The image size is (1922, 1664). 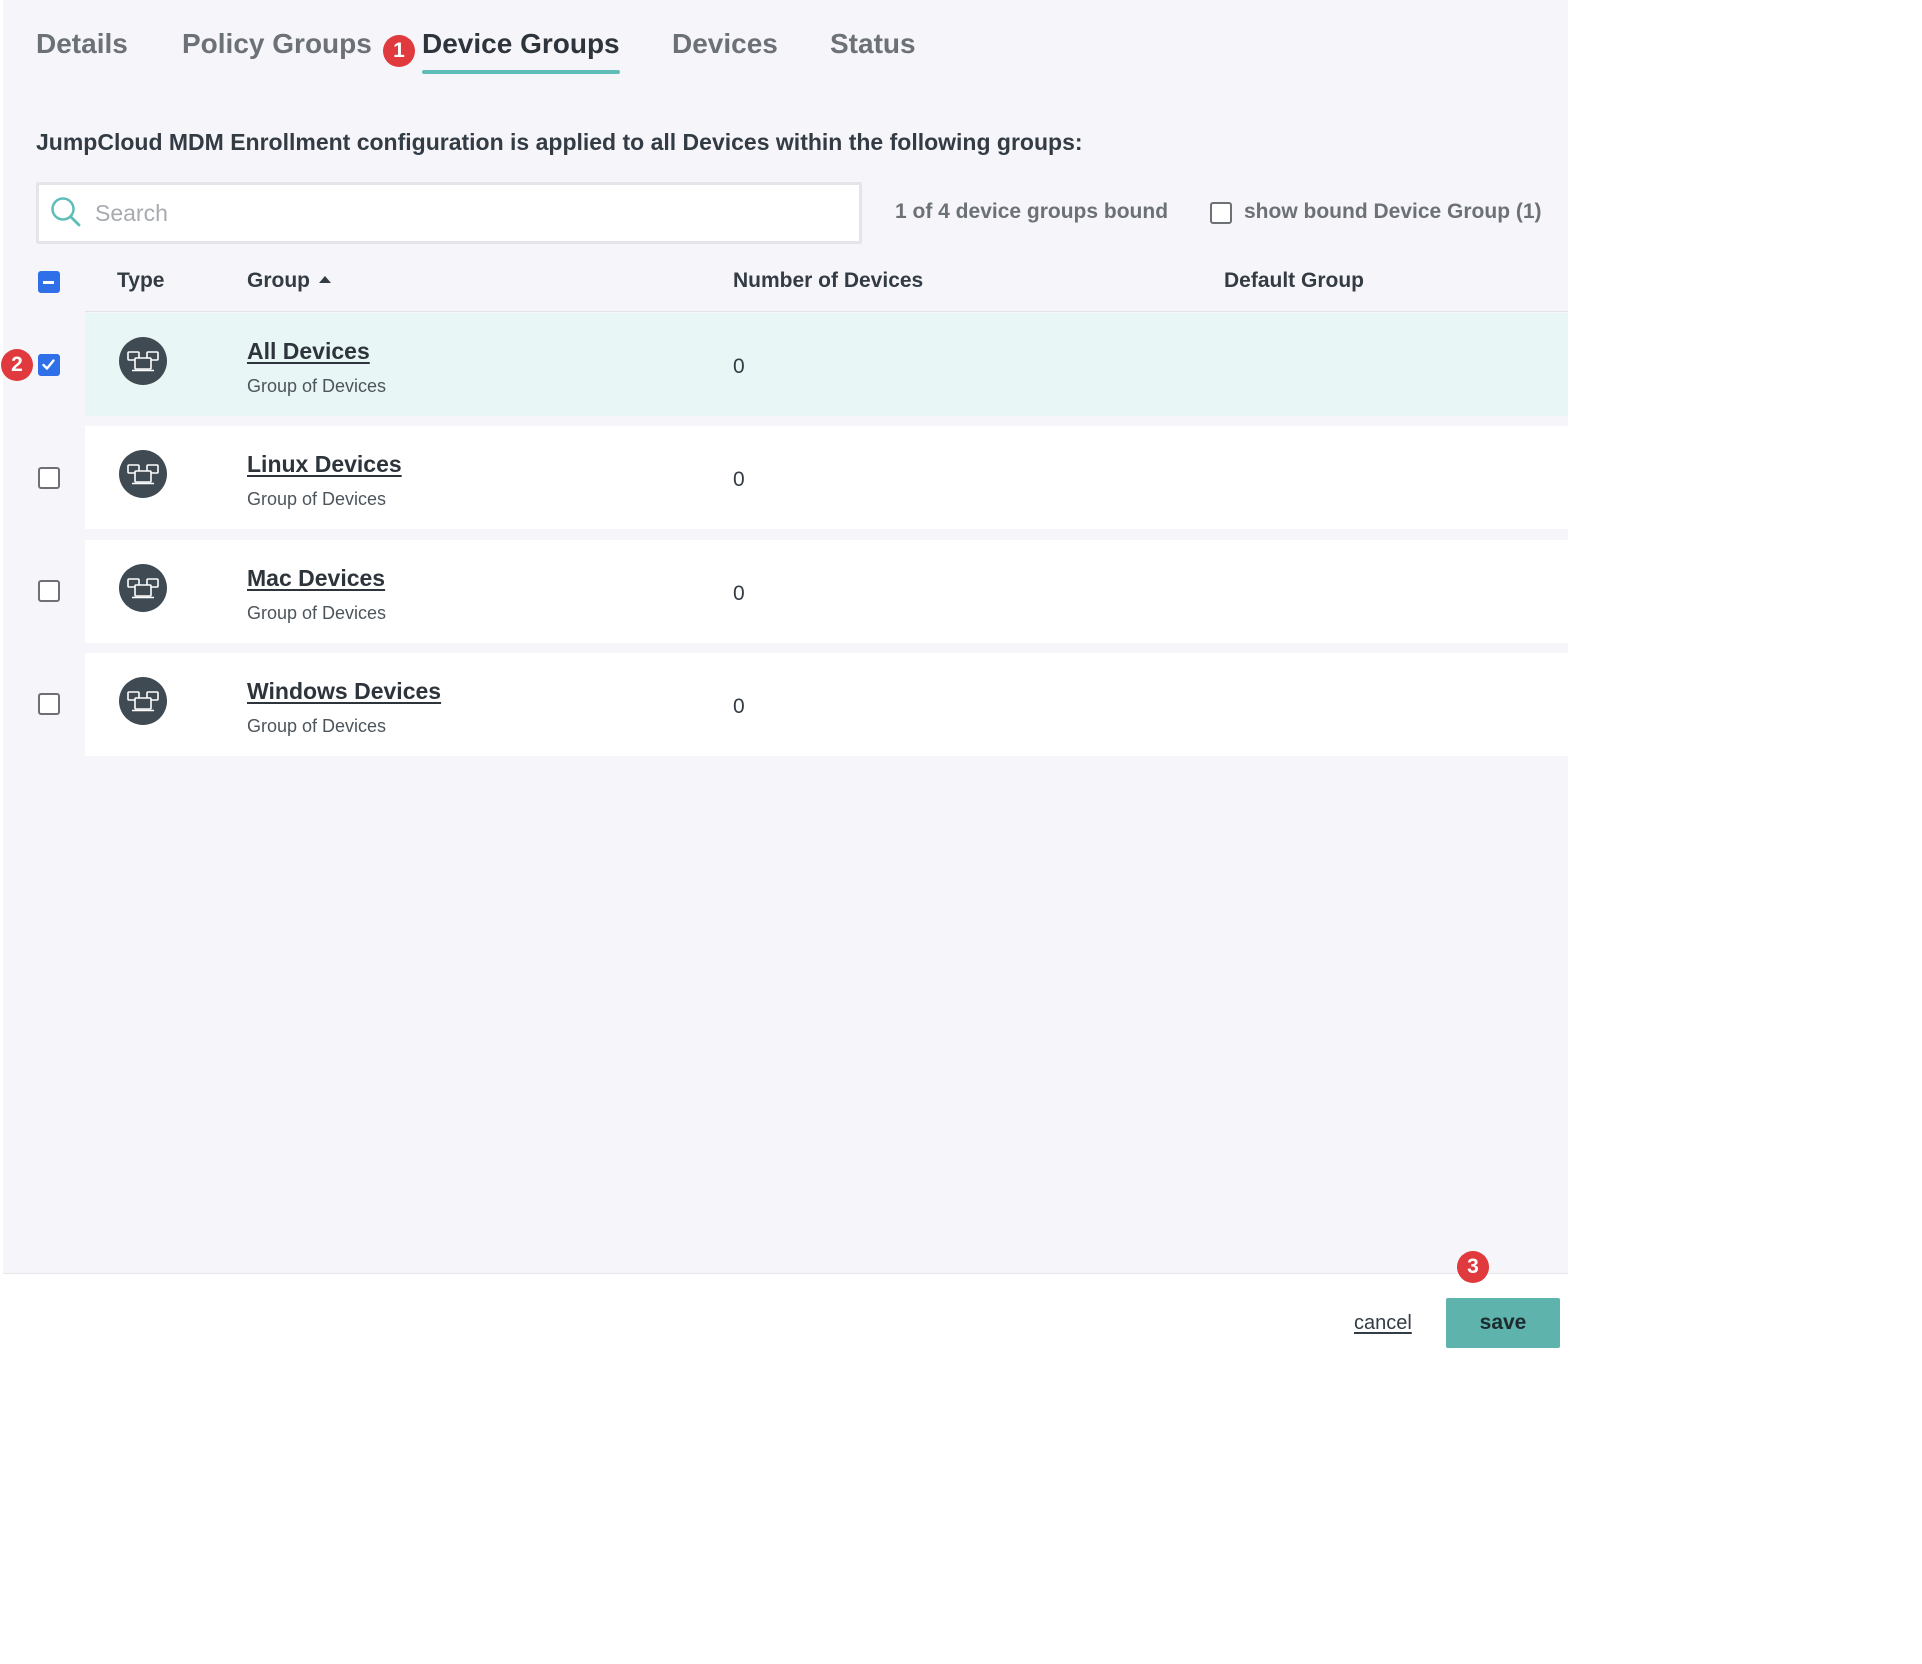 What do you see at coordinates (277, 44) in the screenshot?
I see `tab-policy-groups: Policy Groups` at bounding box center [277, 44].